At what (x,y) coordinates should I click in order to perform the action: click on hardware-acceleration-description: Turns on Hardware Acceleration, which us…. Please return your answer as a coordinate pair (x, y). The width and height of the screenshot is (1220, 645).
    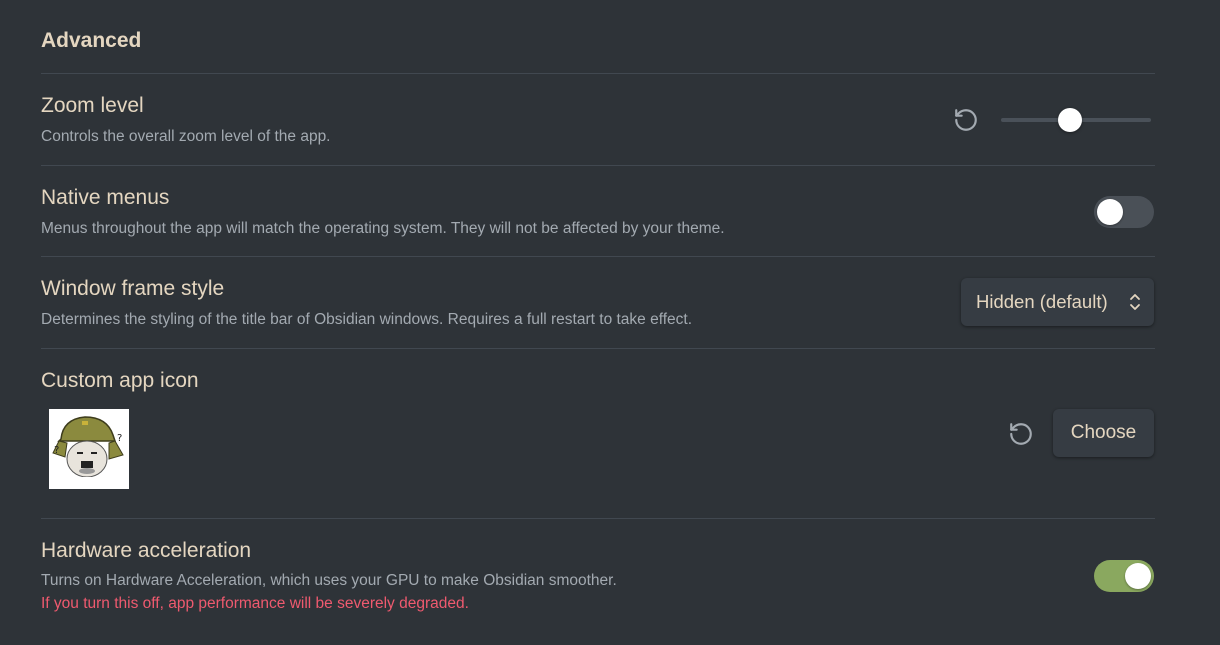
    Looking at the image, I should click on (329, 580).